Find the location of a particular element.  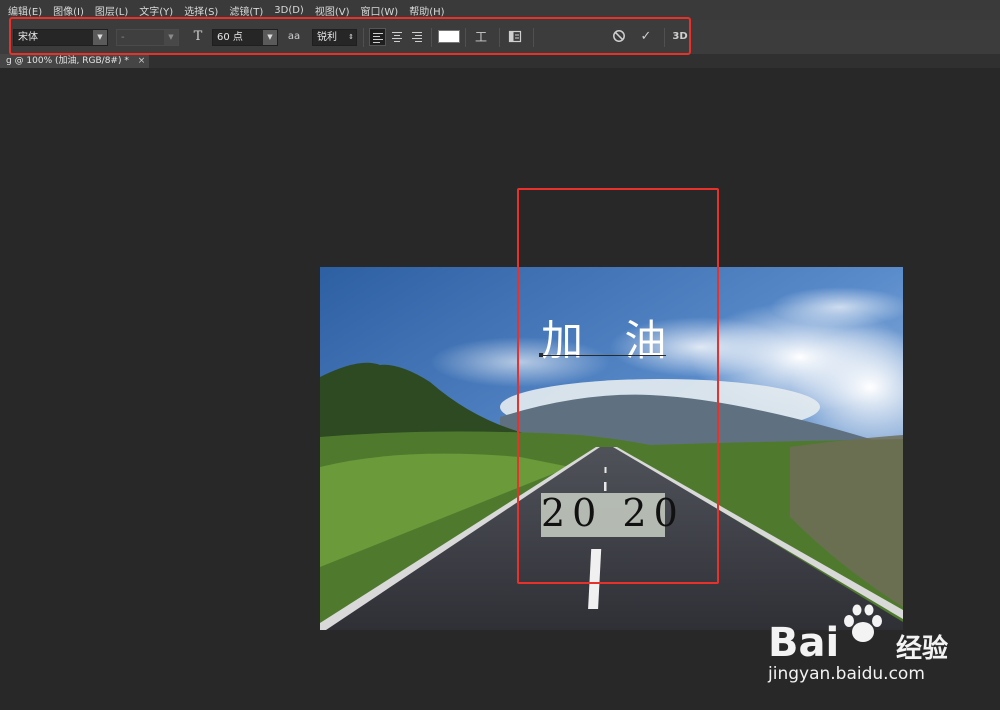

watermark-url: jingyan.baidu.com is located at coordinates (846, 674).